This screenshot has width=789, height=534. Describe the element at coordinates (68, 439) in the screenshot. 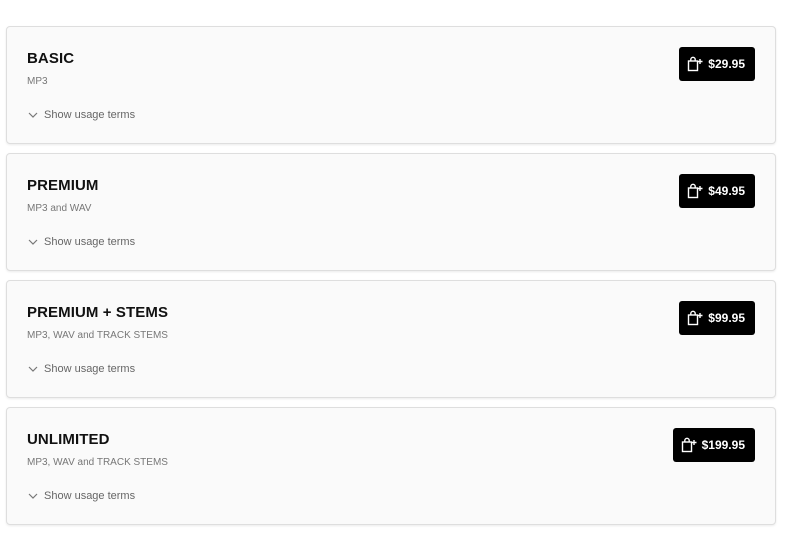

I see `license-title: UNLIMITED` at that location.